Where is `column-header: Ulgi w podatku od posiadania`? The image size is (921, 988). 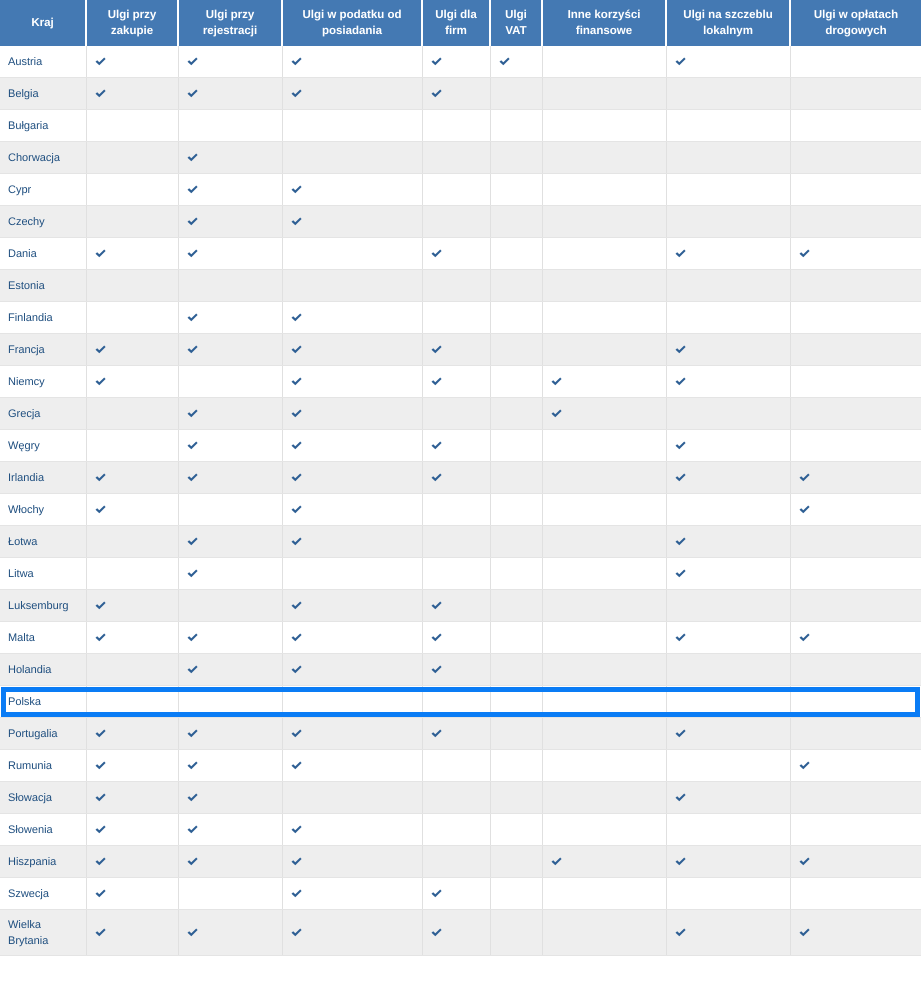
column-header: Ulgi w podatku od posiadania is located at coordinates (352, 23).